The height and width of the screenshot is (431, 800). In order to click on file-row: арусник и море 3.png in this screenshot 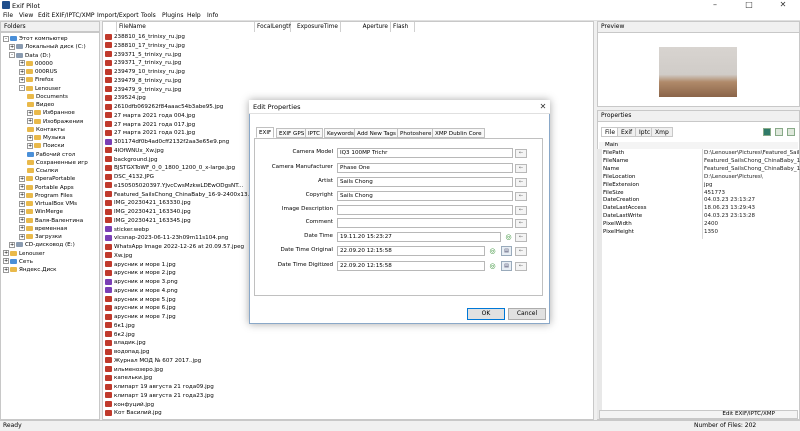, I will do `click(141, 282)`.